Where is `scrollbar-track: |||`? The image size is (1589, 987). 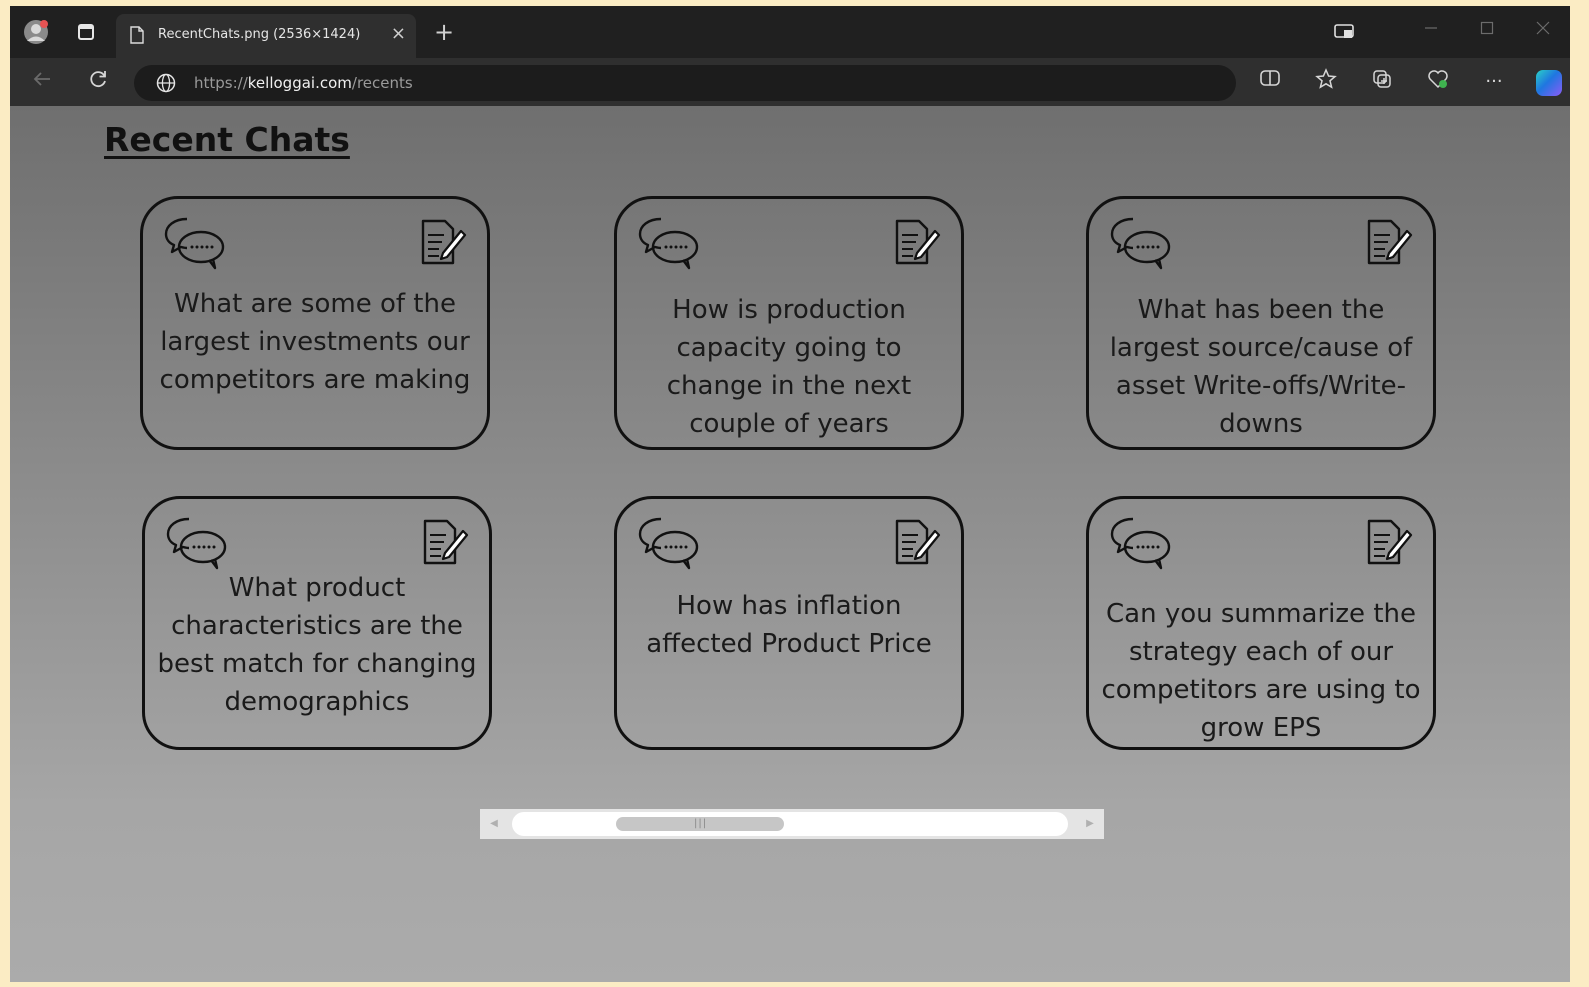
scrollbar-track: ||| is located at coordinates (790, 824).